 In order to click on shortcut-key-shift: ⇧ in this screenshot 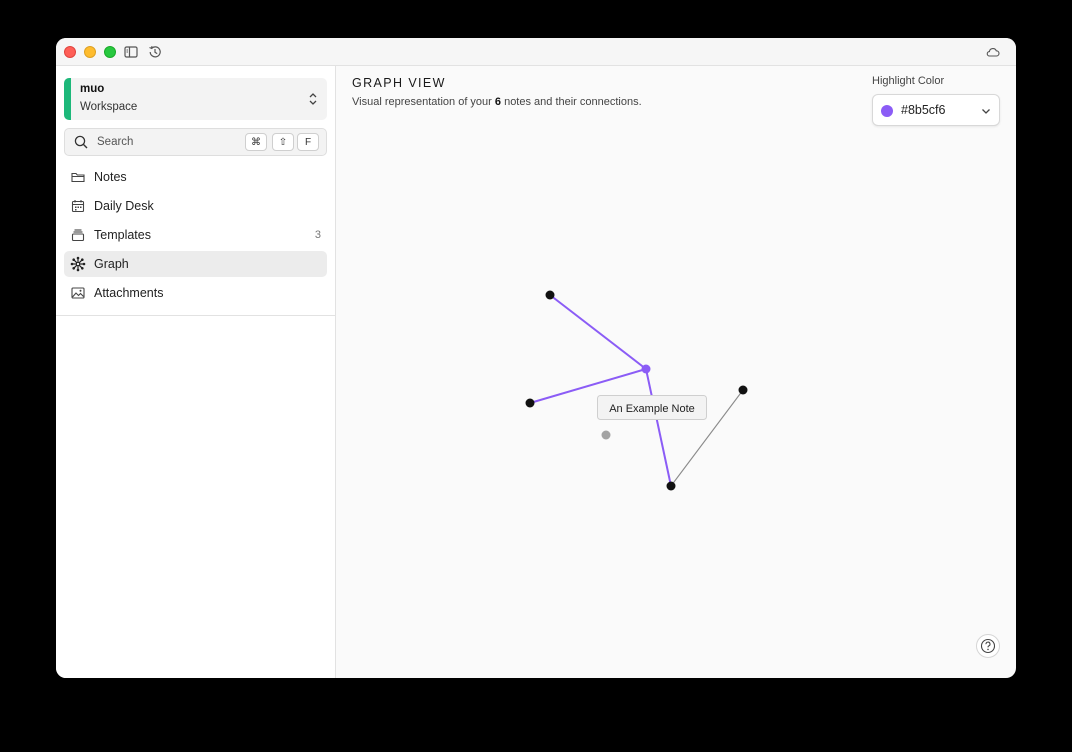, I will do `click(283, 142)`.